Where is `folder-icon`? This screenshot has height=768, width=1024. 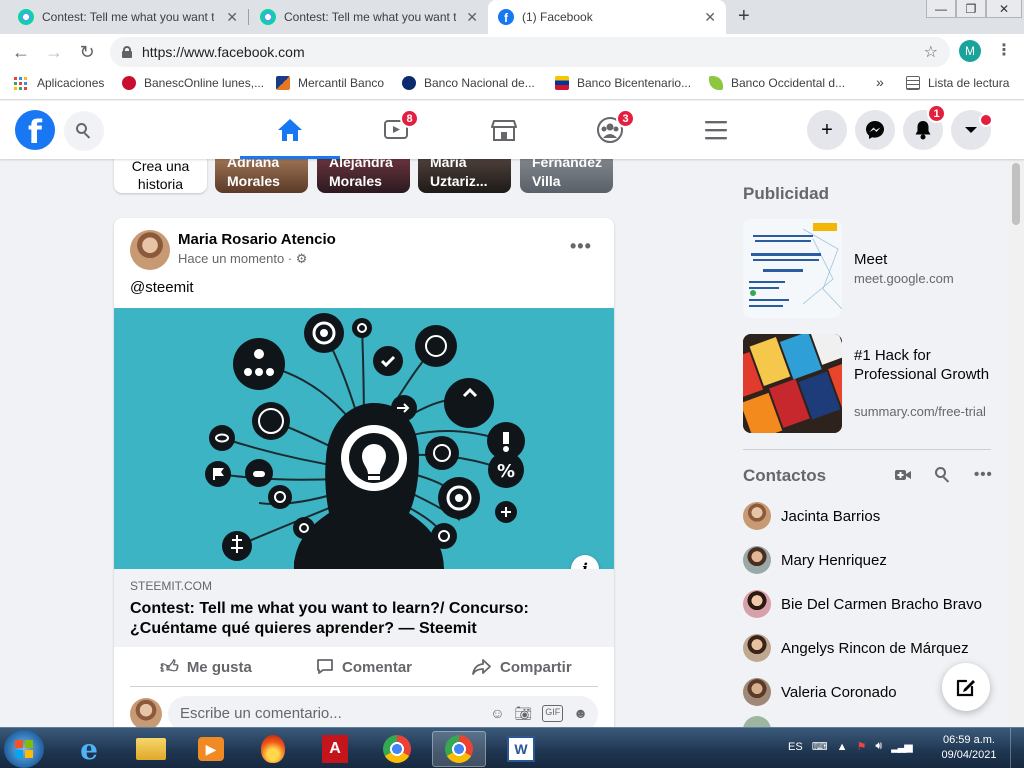 folder-icon is located at coordinates (151, 749).